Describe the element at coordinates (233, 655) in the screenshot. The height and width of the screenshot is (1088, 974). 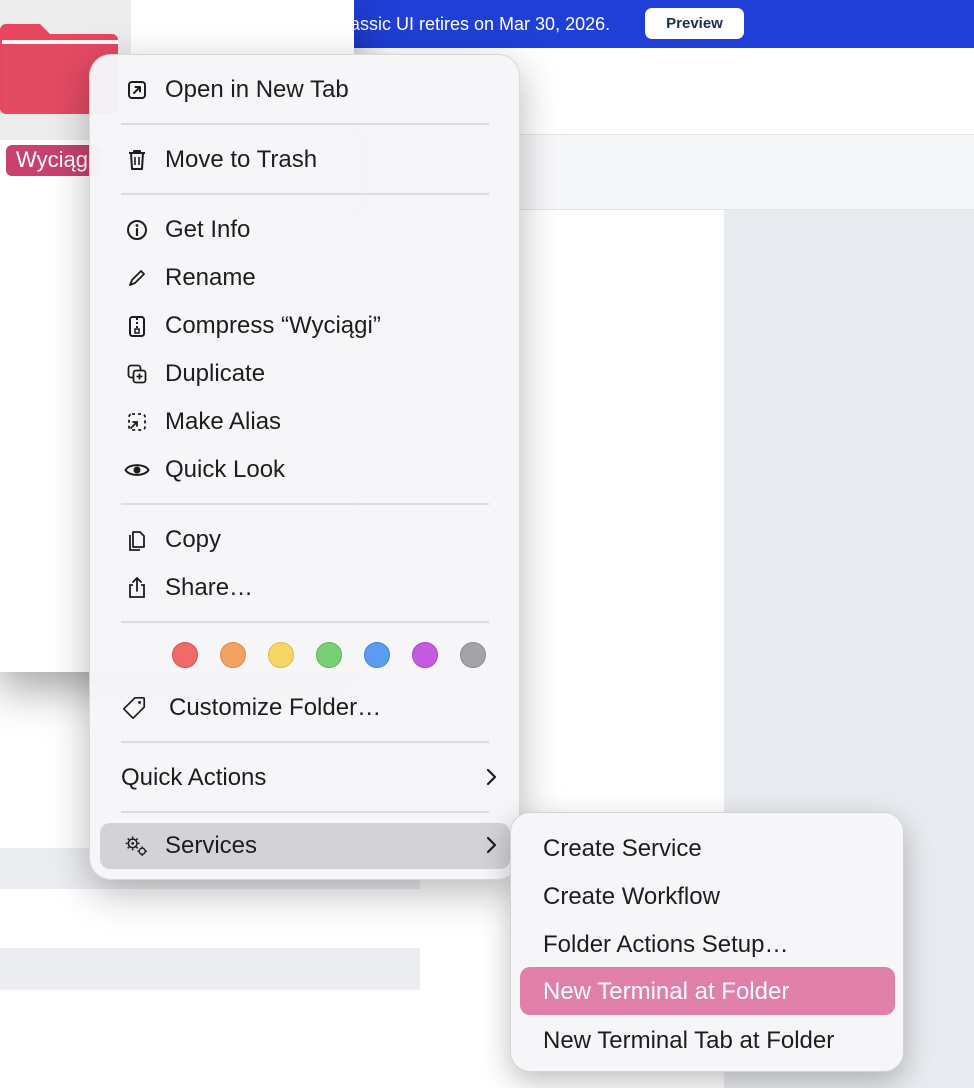
I see `tag-orange-dot` at that location.